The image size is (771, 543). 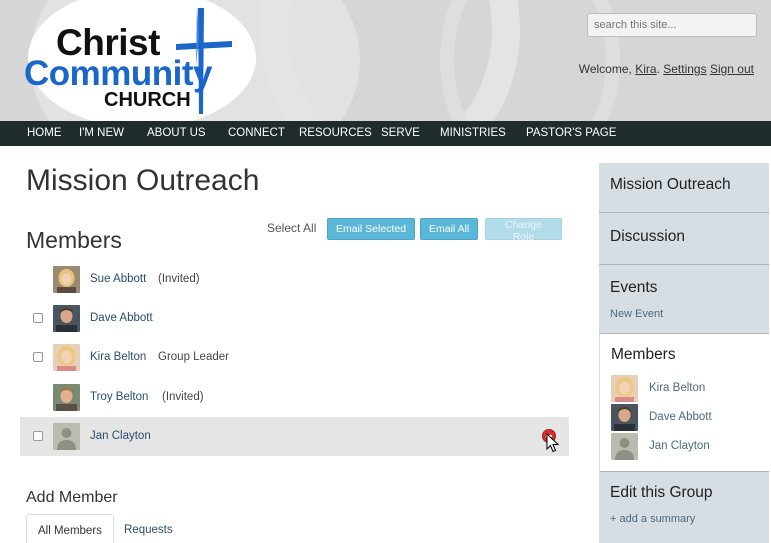 What do you see at coordinates (672, 25) in the screenshot?
I see `search-input` at bounding box center [672, 25].